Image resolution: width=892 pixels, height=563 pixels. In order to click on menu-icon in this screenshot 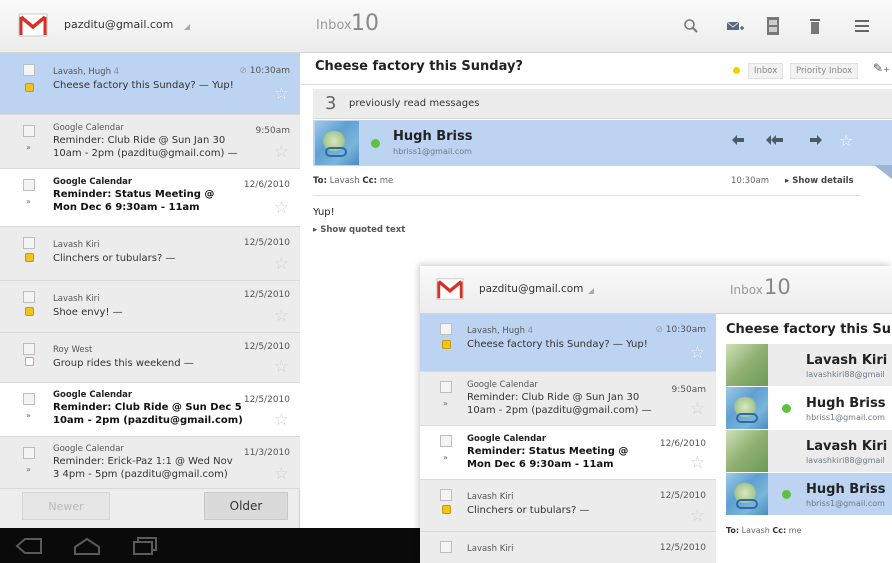, I will do `click(863, 26)`.